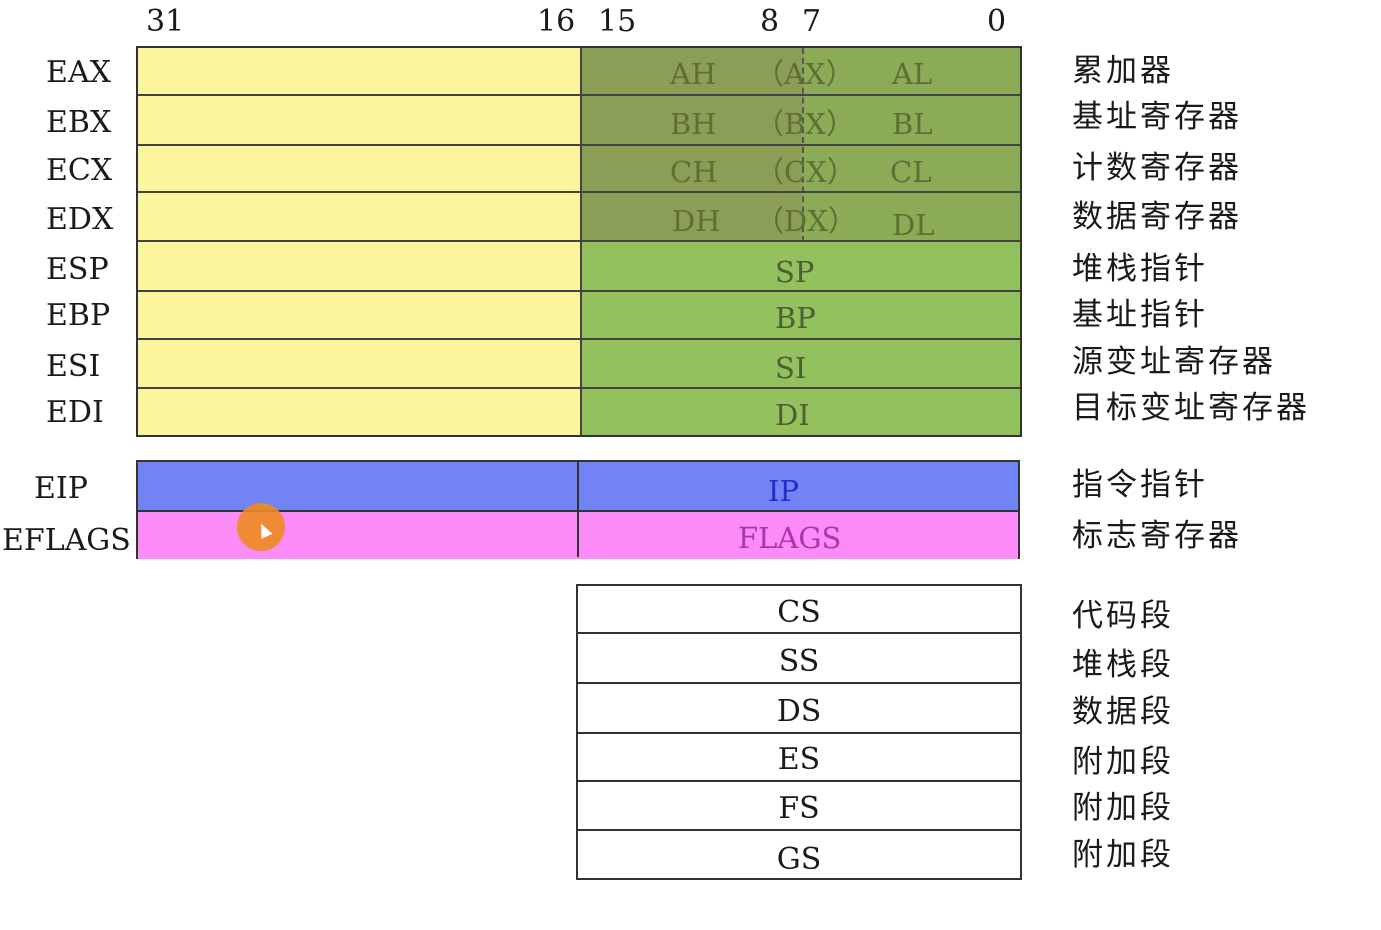  Describe the element at coordinates (1123, 712) in the screenshot. I see `desc-ds: 数据段` at that location.